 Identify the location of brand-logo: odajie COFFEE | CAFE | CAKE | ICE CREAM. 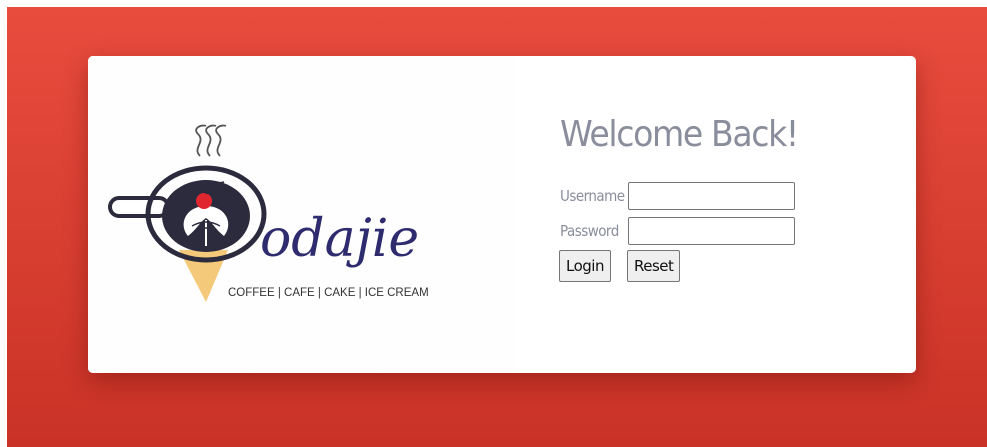
(268, 213).